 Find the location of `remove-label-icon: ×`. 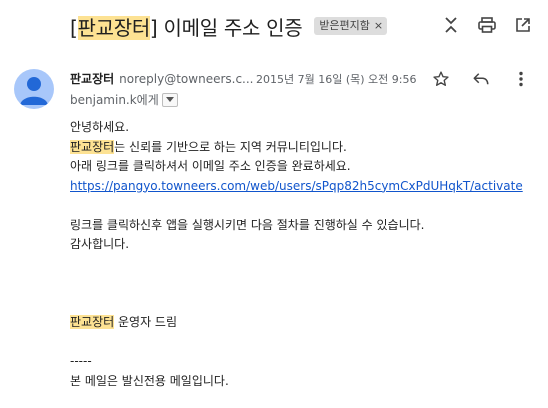

remove-label-icon: × is located at coordinates (378, 26).